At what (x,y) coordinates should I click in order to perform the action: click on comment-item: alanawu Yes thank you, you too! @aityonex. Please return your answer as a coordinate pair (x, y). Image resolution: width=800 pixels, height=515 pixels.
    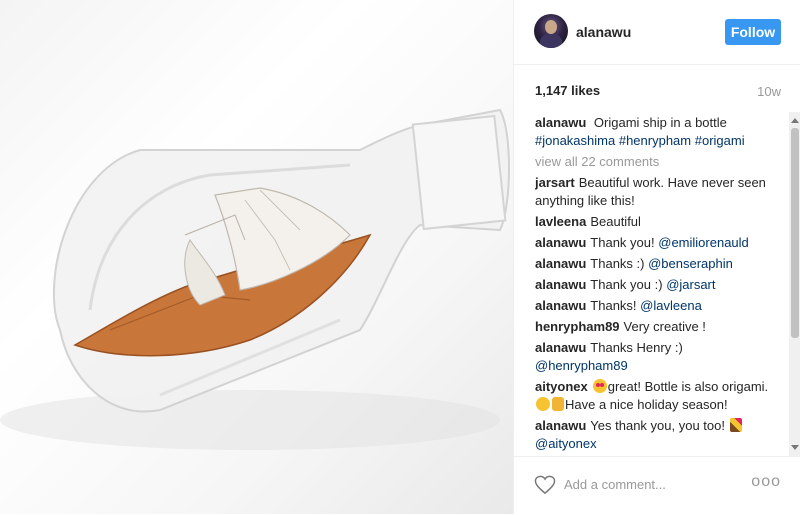
    Looking at the image, I should click on (658, 435).